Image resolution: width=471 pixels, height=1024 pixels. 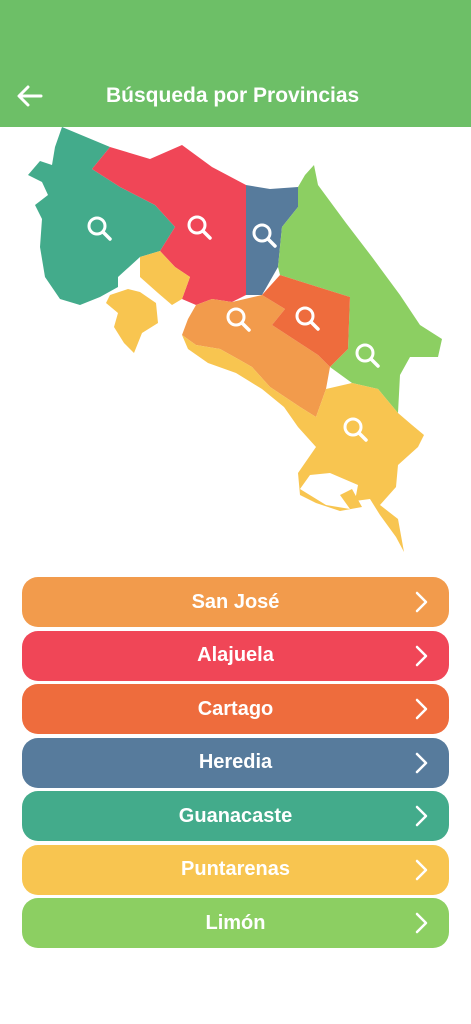 What do you see at coordinates (233, 95) in the screenshot?
I see `page-title: Búsqueda por Provincias` at bounding box center [233, 95].